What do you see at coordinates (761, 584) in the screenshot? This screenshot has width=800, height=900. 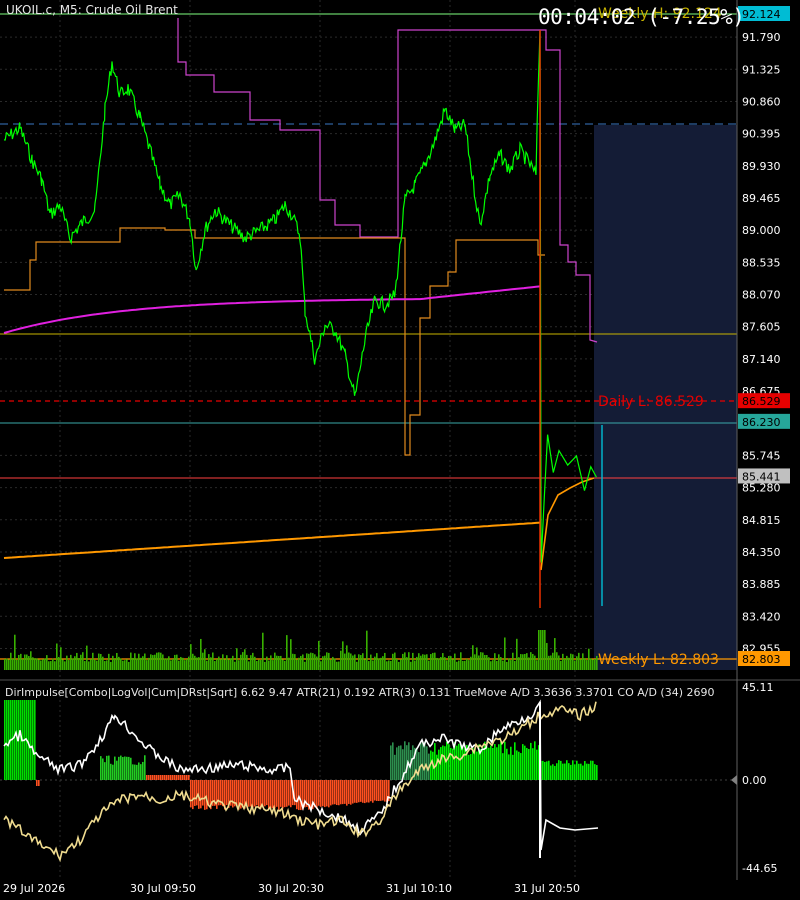 I see `price-tick-label: 83.885` at bounding box center [761, 584].